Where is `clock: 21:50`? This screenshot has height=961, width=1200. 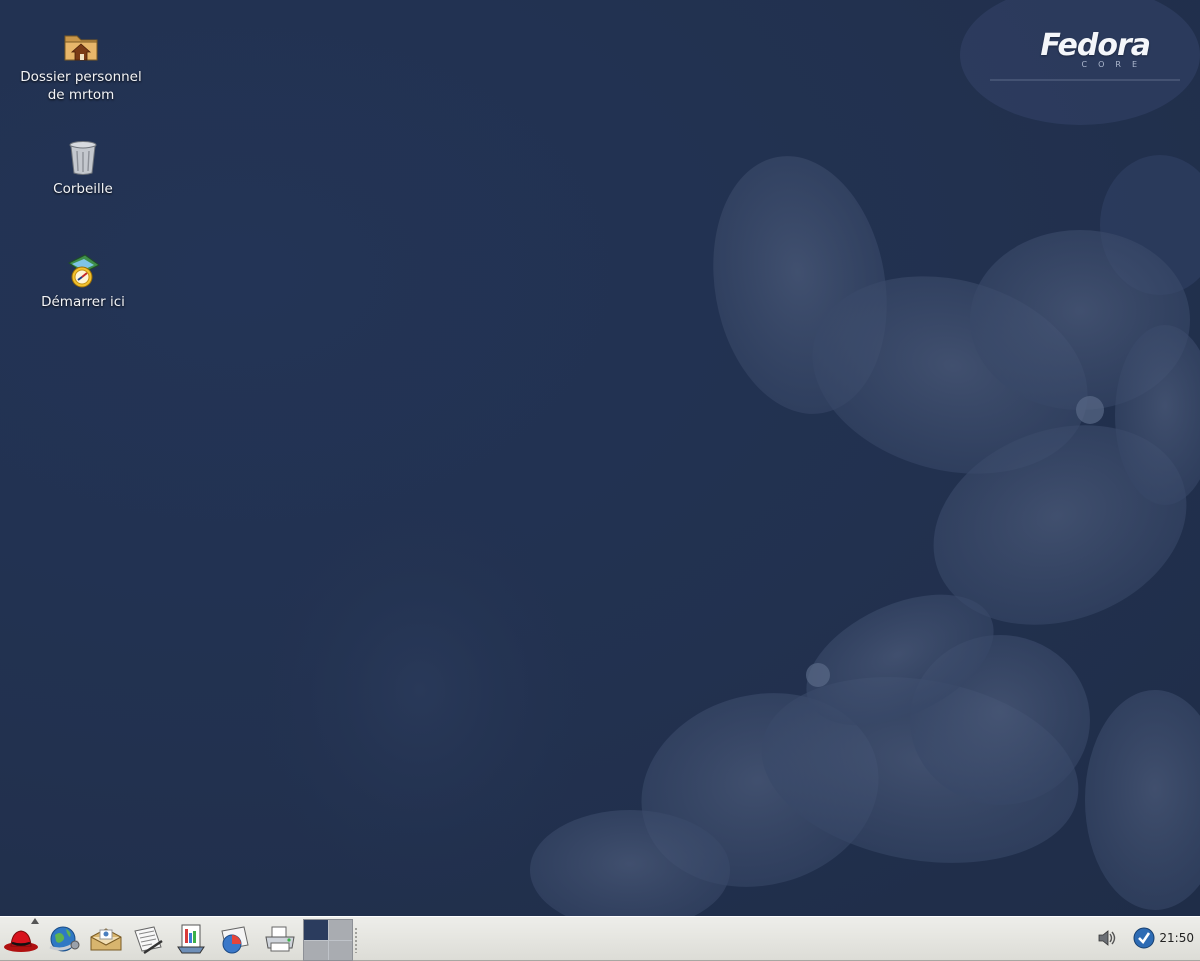 clock: 21:50 is located at coordinates (1176, 938).